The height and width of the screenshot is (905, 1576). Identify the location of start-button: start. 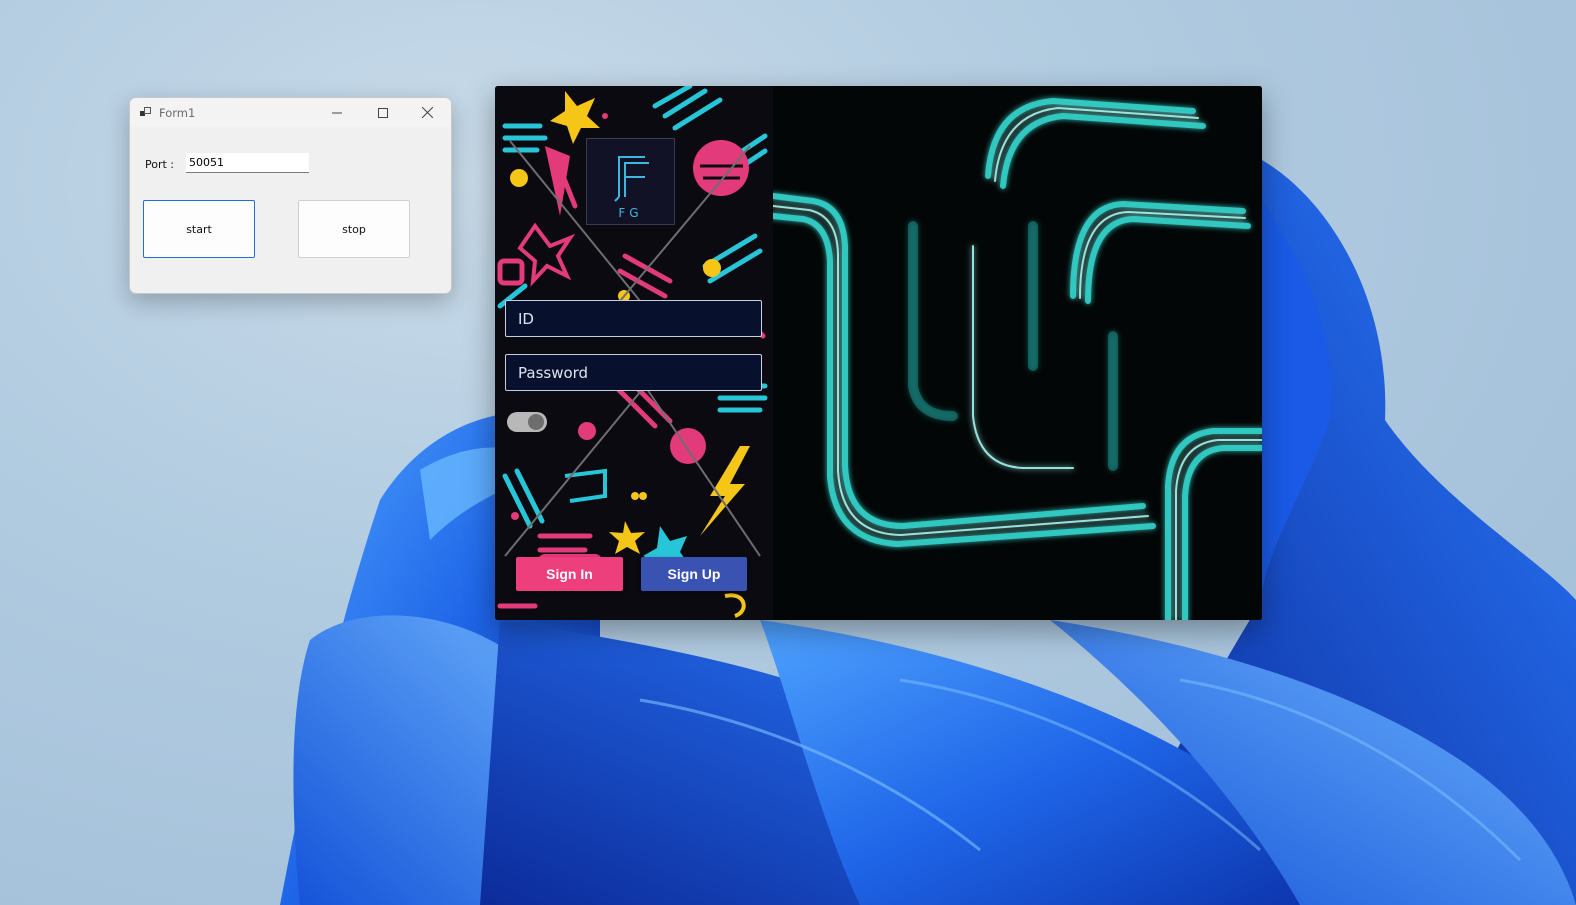
(199, 229).